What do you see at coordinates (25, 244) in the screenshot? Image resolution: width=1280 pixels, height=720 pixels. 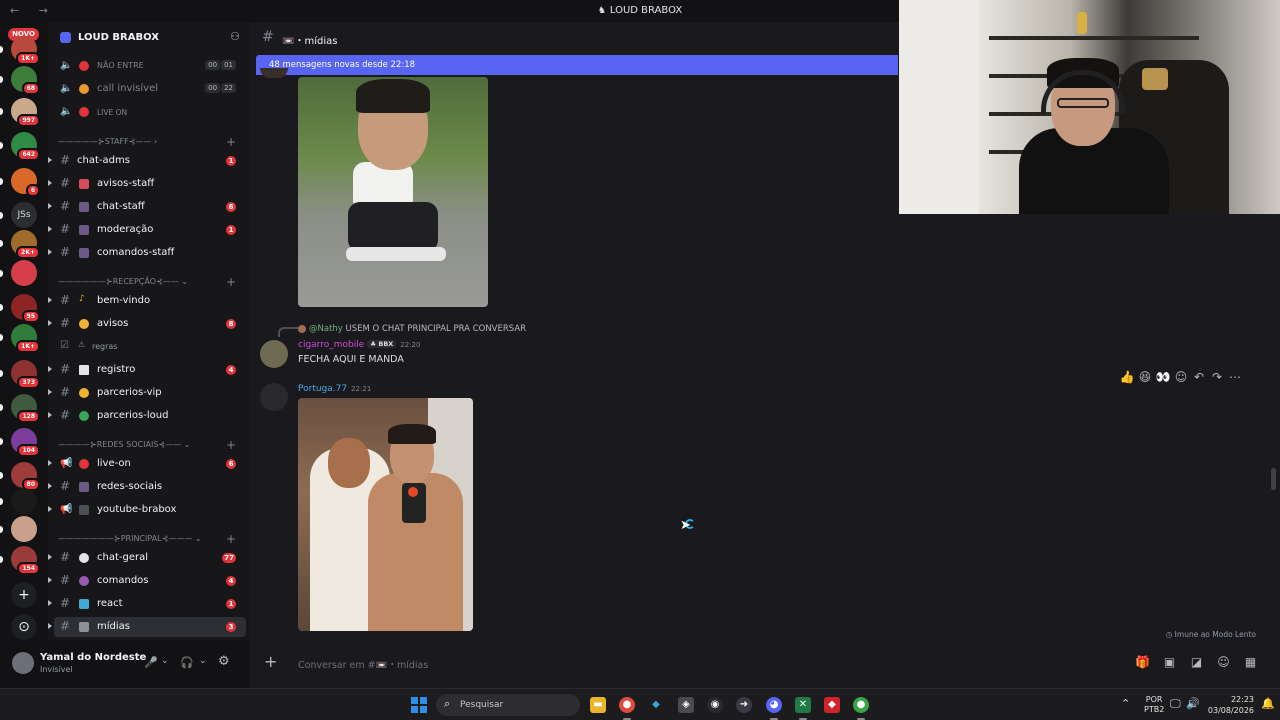 I see `server-icon: 2K+` at bounding box center [25, 244].